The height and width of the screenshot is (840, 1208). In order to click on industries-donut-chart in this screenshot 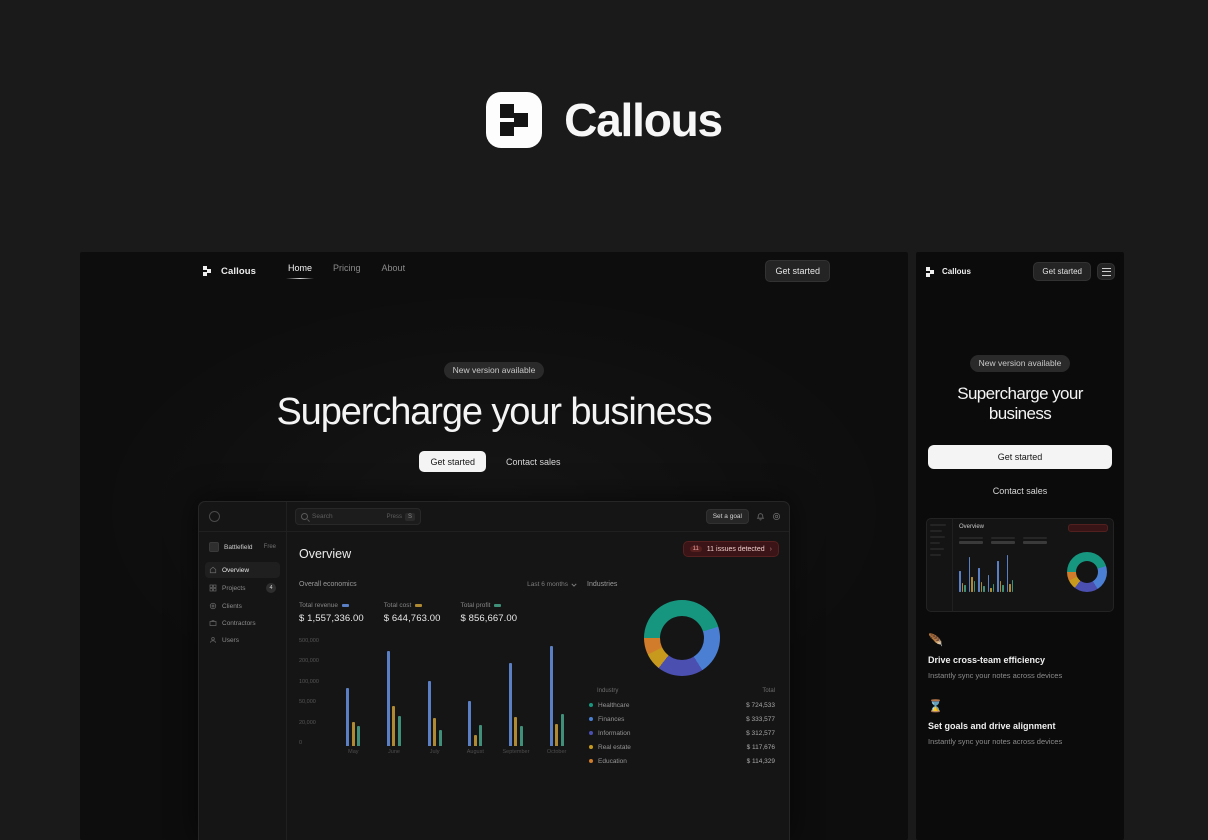, I will do `click(682, 638)`.